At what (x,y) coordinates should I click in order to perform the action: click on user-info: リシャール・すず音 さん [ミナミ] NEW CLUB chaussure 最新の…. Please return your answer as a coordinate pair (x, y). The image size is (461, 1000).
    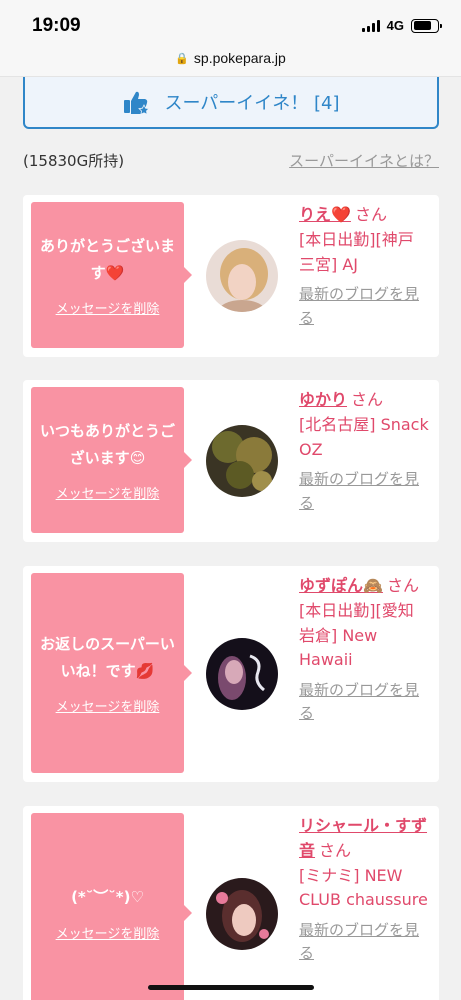
    Looking at the image, I should click on (364, 890).